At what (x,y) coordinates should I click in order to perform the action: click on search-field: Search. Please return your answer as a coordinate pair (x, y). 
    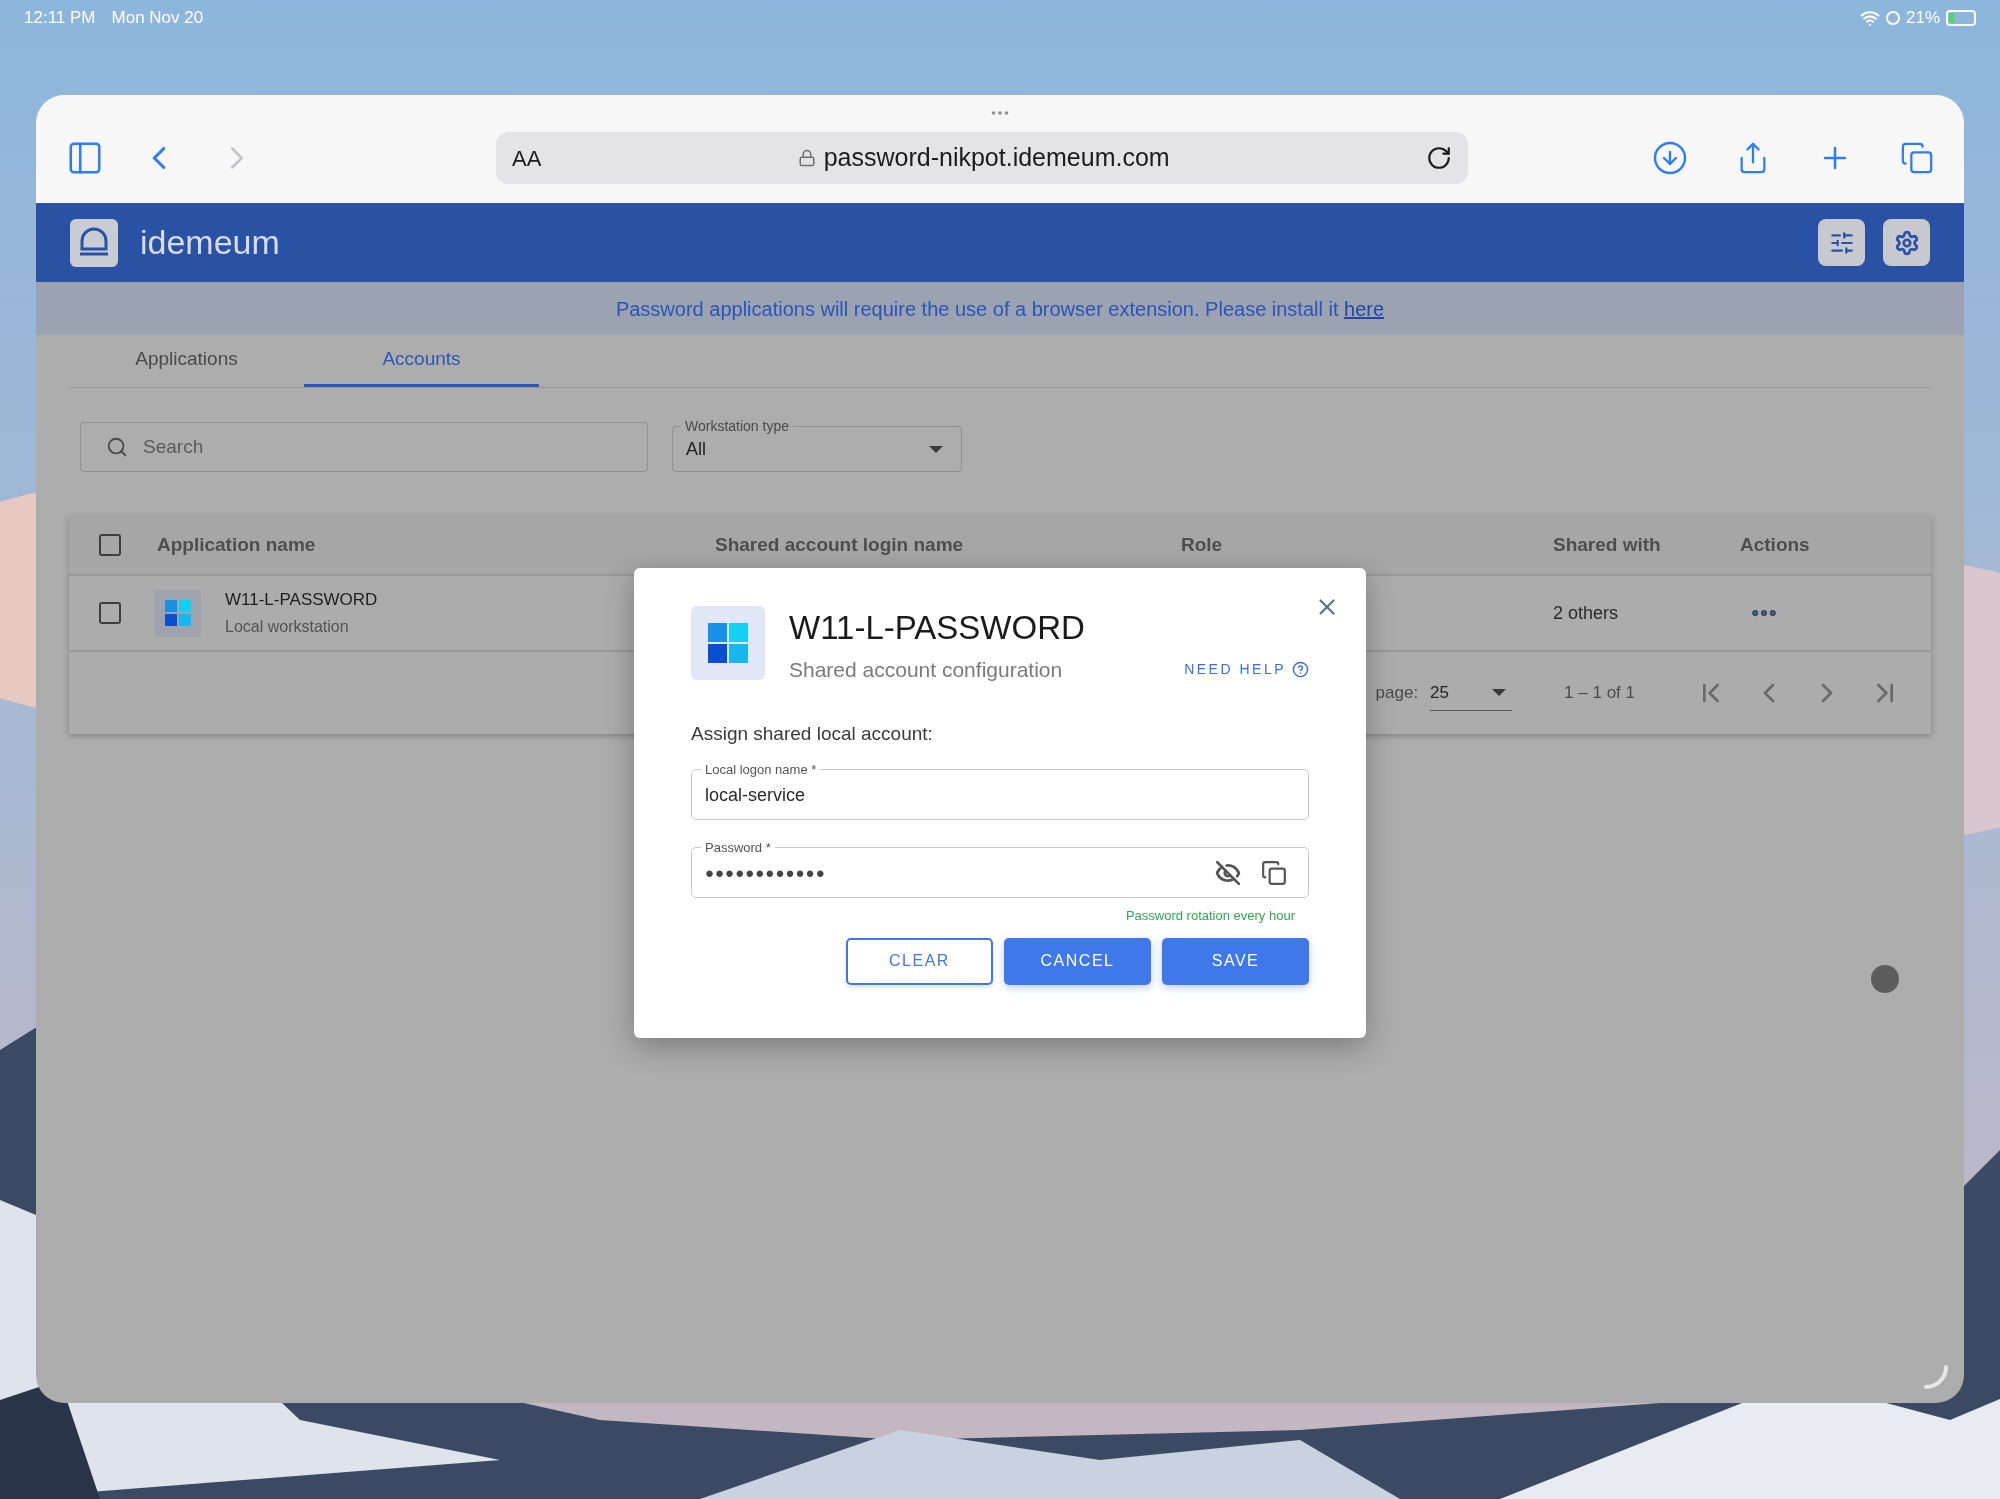
    Looking at the image, I should click on (364, 447).